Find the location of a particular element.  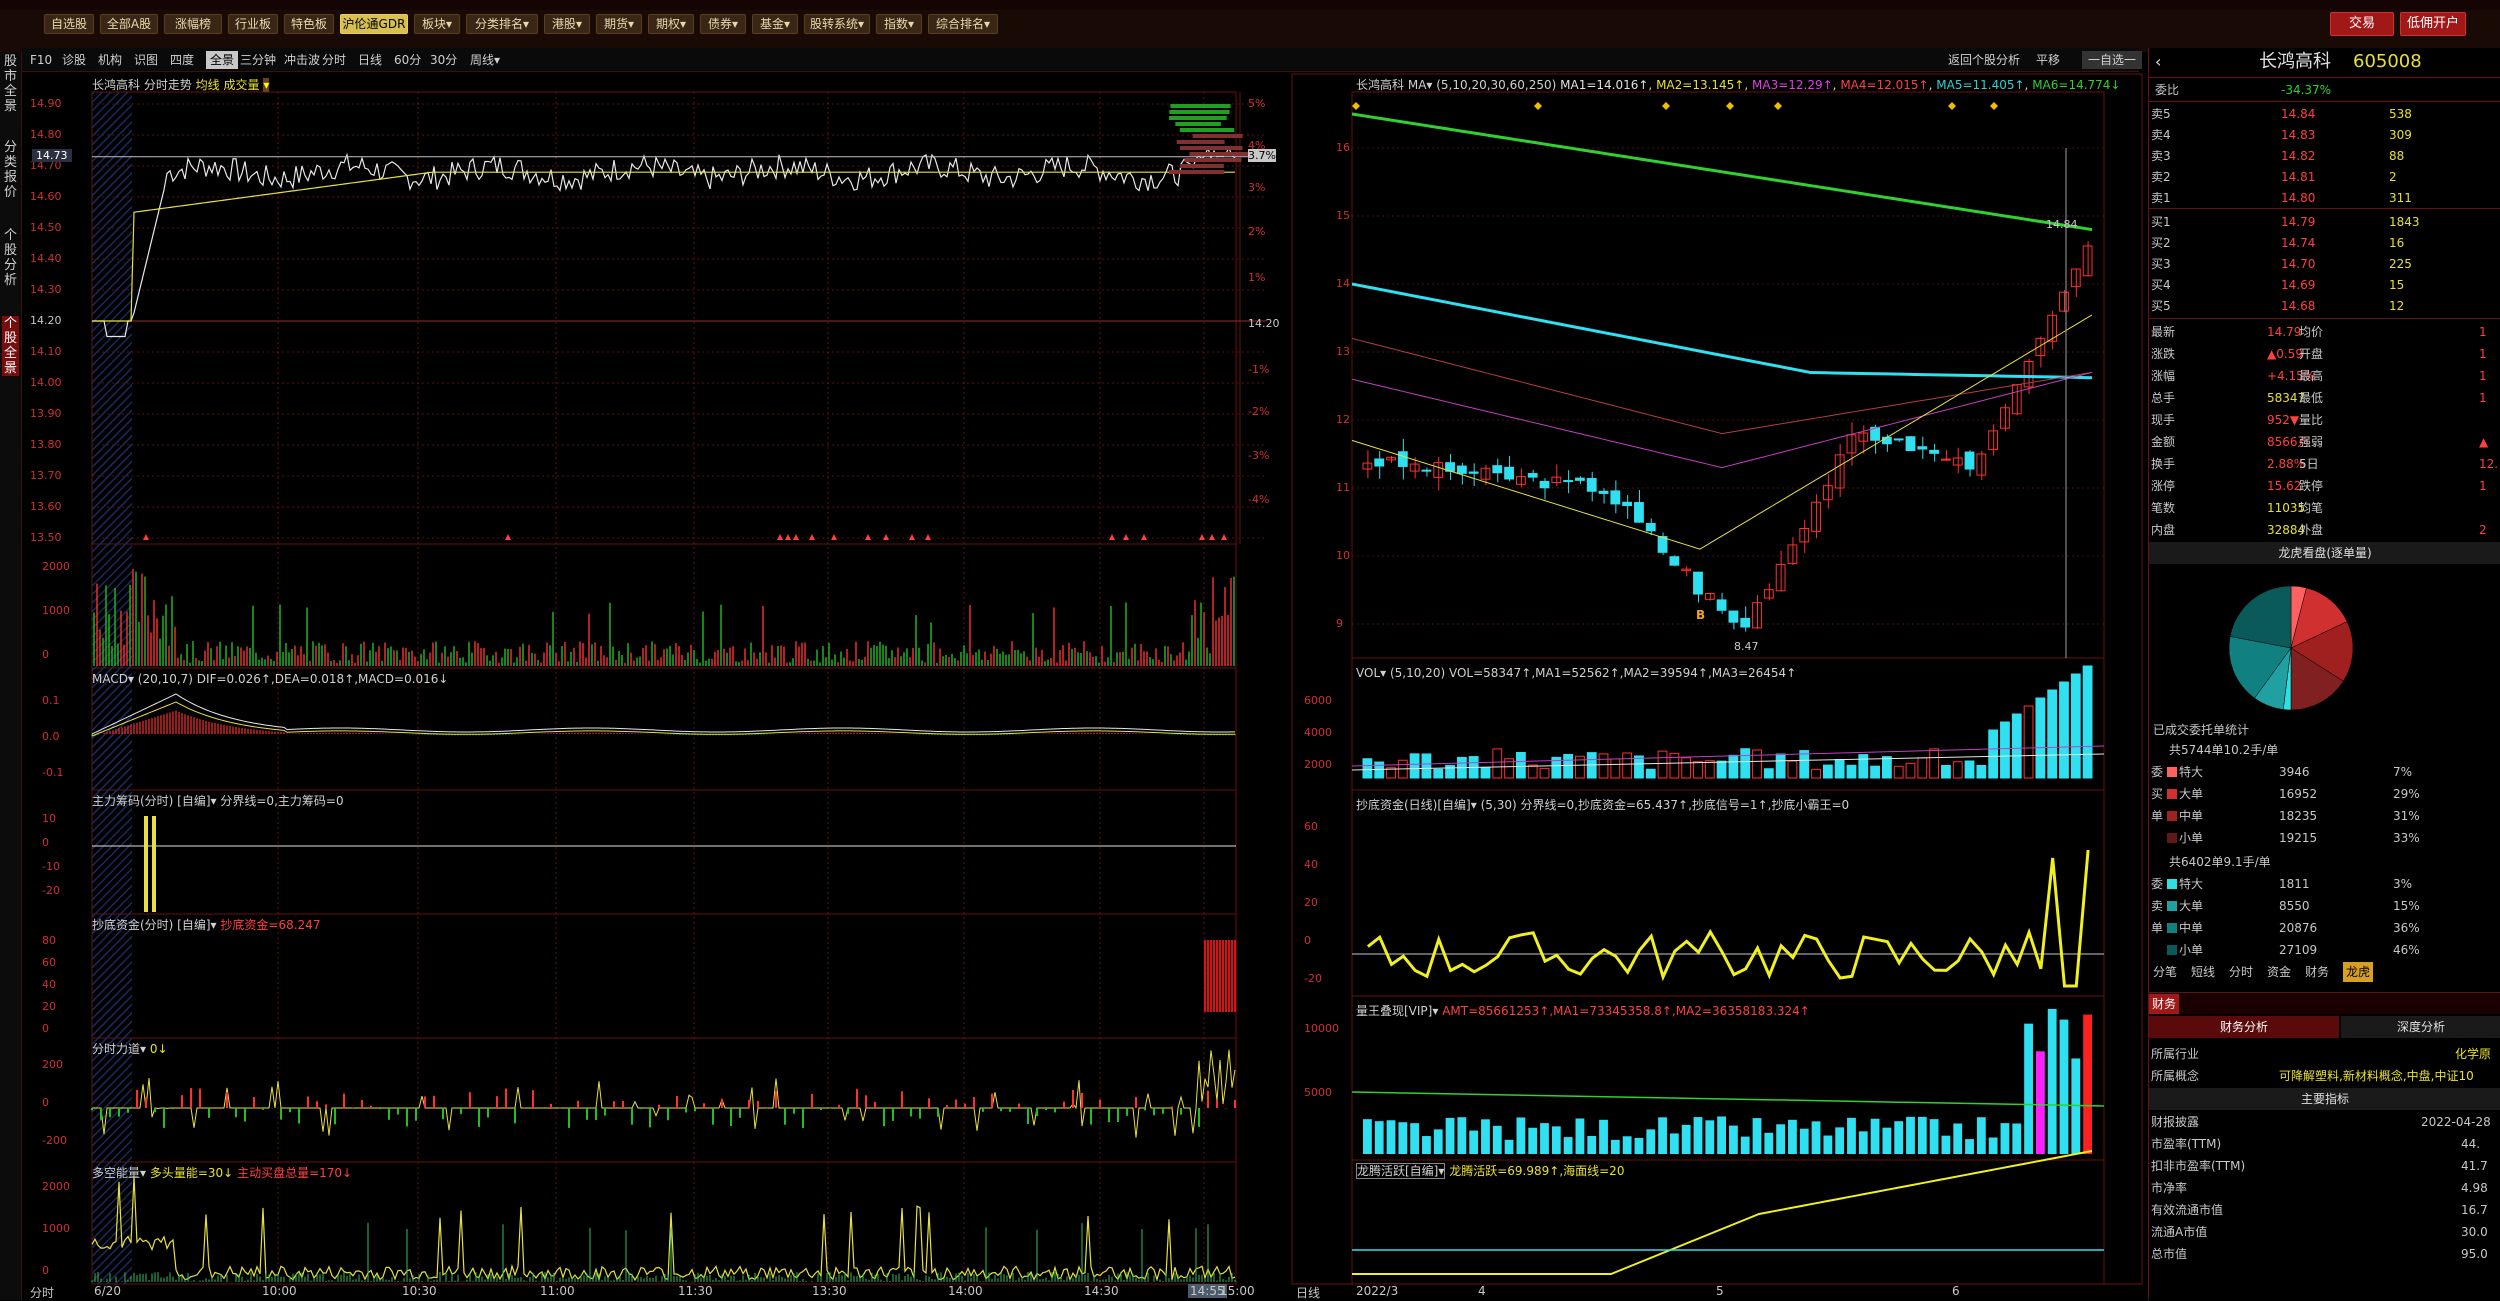

tab-deep-analysis: 深度分析 is located at coordinates (2420, 1027).